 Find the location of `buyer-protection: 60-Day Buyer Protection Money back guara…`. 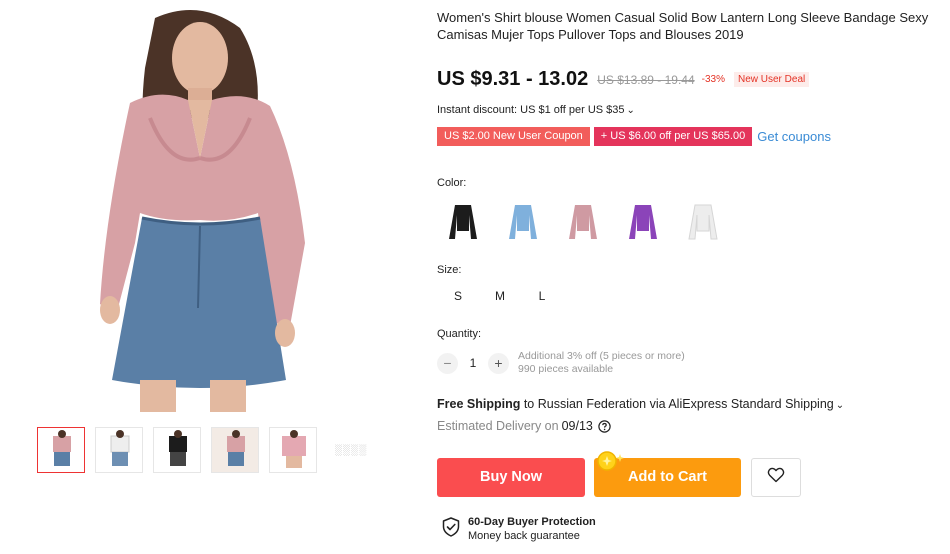

buyer-protection: 60-Day Buyer Protection Money back guara… is located at coordinates (519, 529).